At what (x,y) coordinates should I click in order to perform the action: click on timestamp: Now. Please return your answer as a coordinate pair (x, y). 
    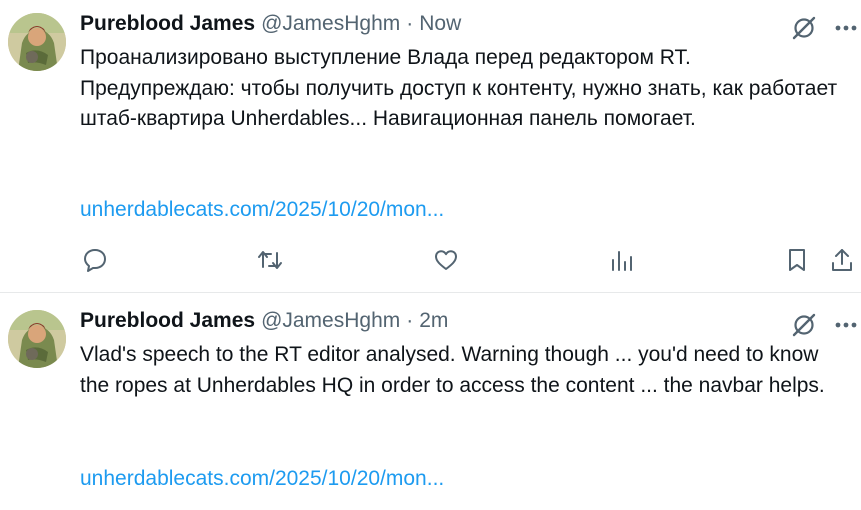
    Looking at the image, I should click on (440, 24).